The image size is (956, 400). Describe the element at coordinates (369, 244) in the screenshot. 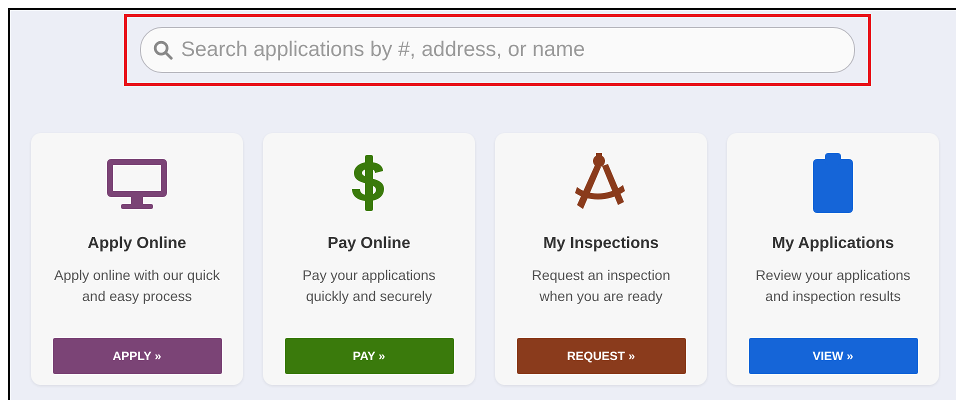

I see `card-title: Pay Online` at that location.